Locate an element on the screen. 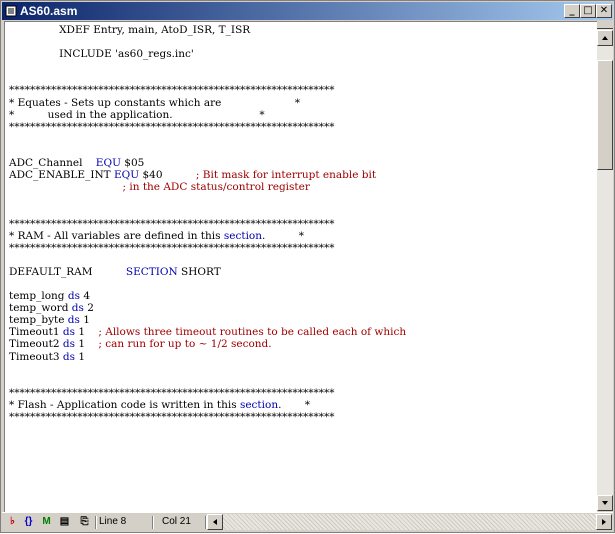 The height and width of the screenshot is (534, 615). status-bar: ♭ {} M ▤ ⎘ Line 8 Col 21 is located at coordinates (307, 522).